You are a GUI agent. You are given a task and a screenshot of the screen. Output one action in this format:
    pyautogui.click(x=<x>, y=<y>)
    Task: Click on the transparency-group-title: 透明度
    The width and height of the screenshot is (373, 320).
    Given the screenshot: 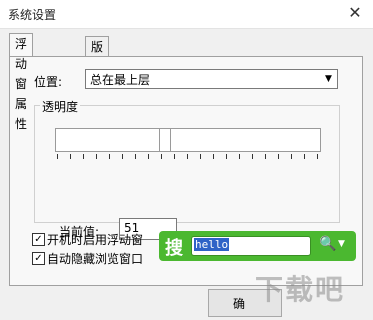 What is the action you would take?
    pyautogui.click(x=60, y=106)
    